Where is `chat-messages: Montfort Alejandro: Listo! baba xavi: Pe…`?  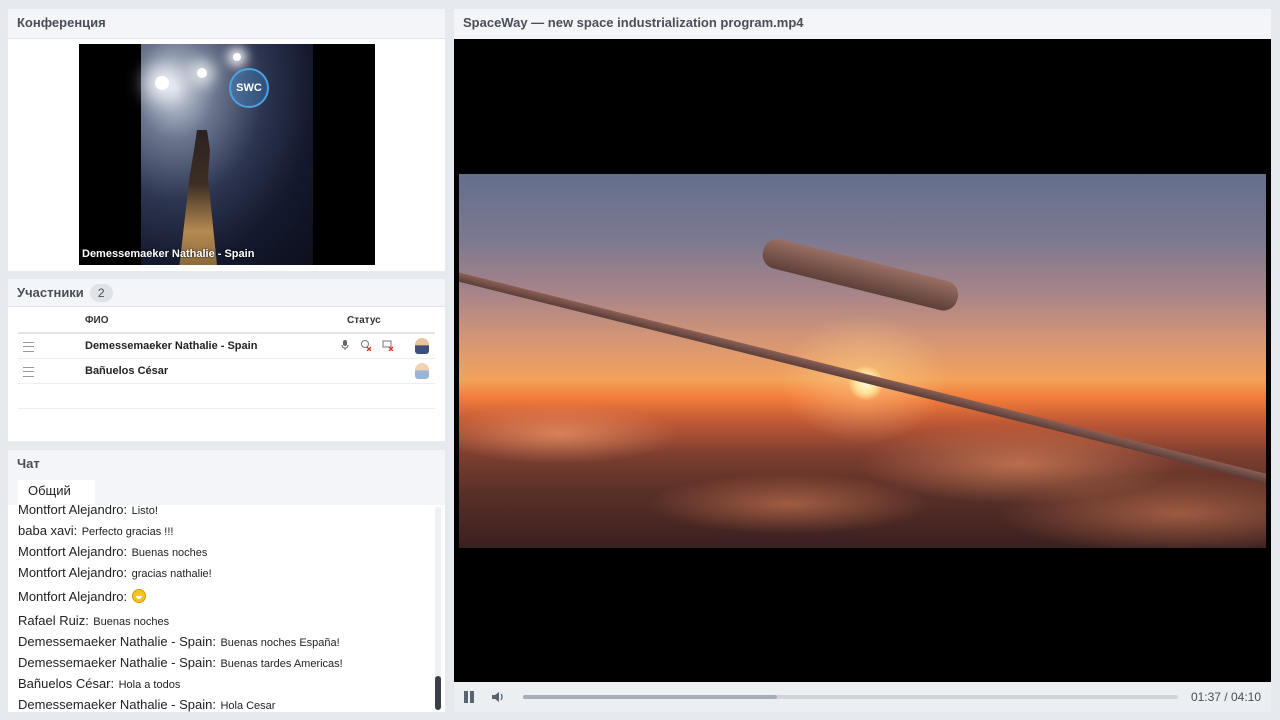 chat-messages: Montfort Alejandro: Listo! baba xavi: Pe… is located at coordinates (226, 608).